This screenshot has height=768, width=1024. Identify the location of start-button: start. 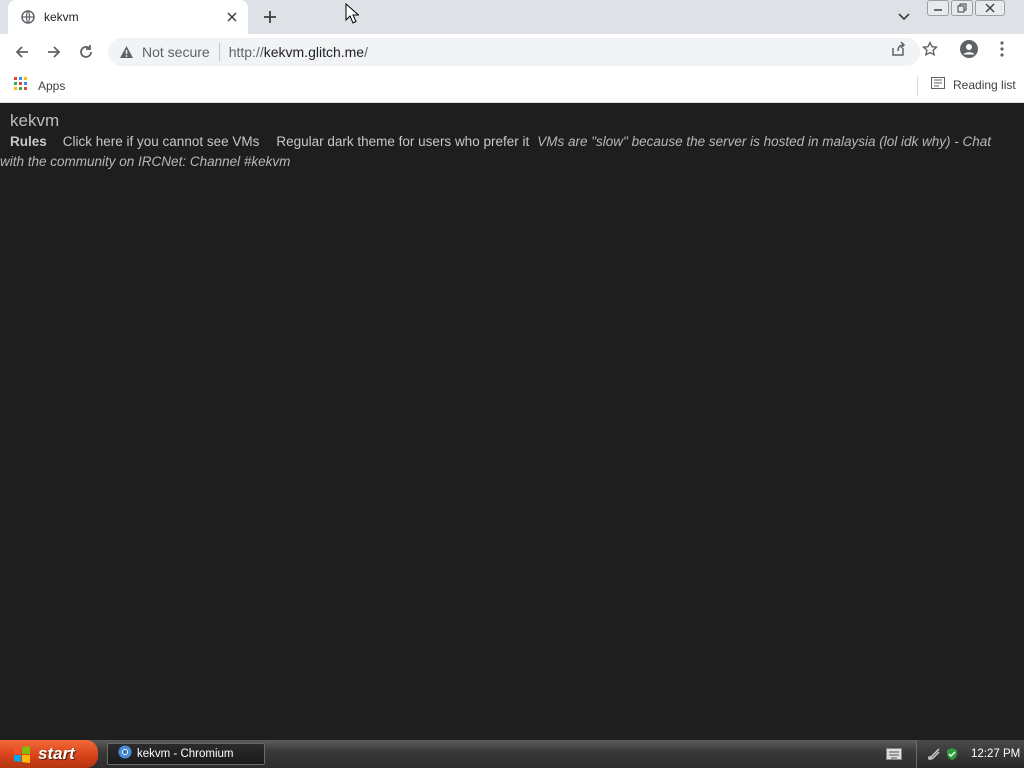
(49, 754).